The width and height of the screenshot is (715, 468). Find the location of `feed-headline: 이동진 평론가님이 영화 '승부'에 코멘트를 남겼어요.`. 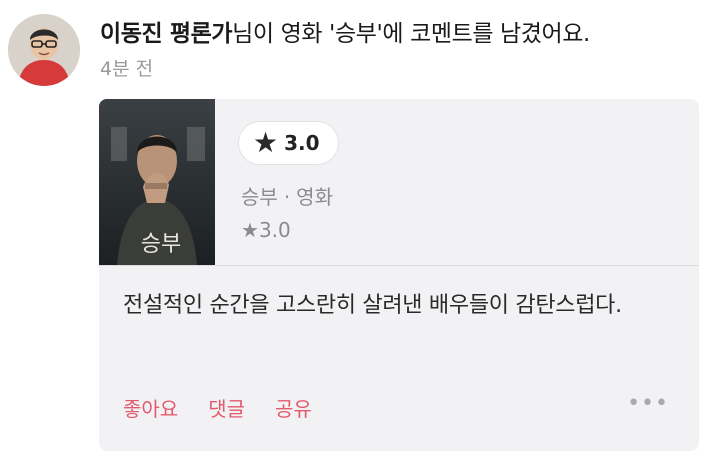

feed-headline: 이동진 평론가님이 영화 '승부'에 코멘트를 남겼어요. is located at coordinates (345, 34).